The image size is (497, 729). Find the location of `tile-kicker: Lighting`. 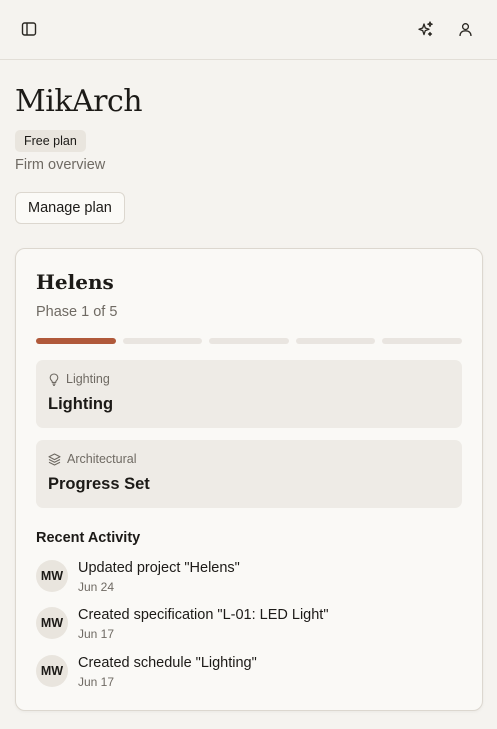

tile-kicker: Lighting is located at coordinates (79, 379).